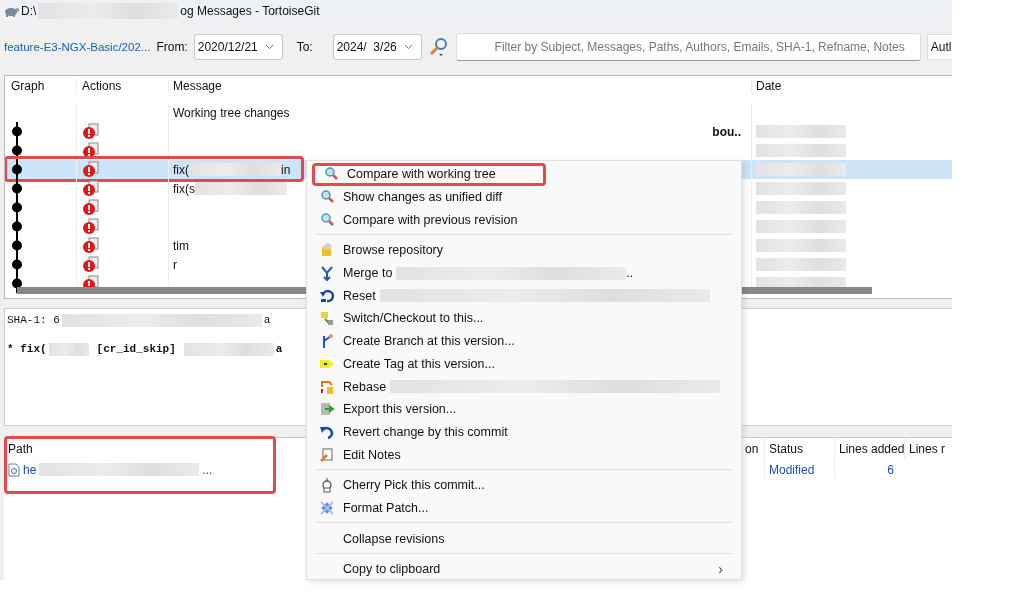  What do you see at coordinates (33, 320) in the screenshot?
I see `sha-text: SHA-1: 6` at bounding box center [33, 320].